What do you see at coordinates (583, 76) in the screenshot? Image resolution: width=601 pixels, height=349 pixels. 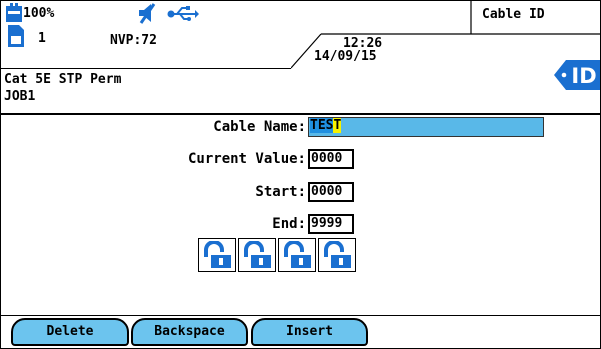 I see `id-badge-text: ID` at bounding box center [583, 76].